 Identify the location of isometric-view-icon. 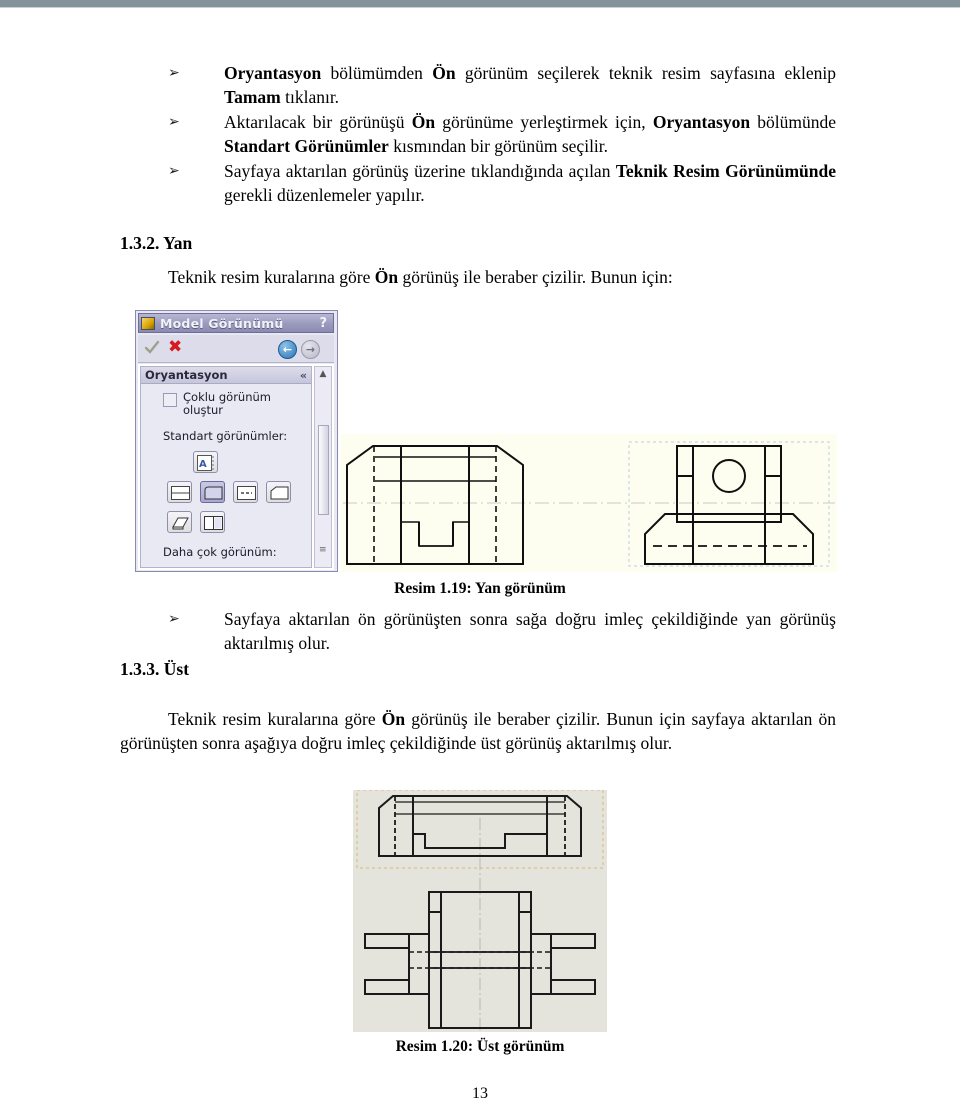
(180, 522).